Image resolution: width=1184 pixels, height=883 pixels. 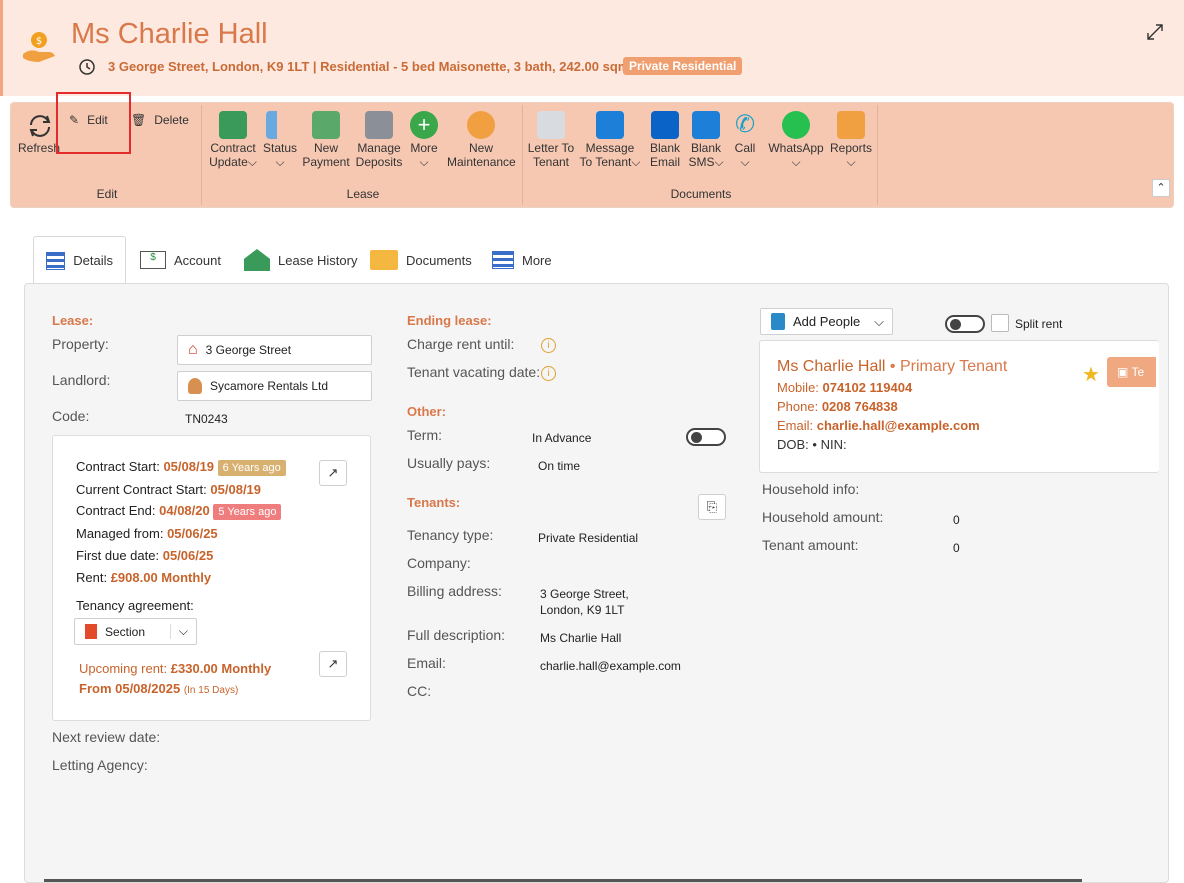 I want to click on tenant-email-value: charlie.hall@example.com, so click(x=898, y=425).